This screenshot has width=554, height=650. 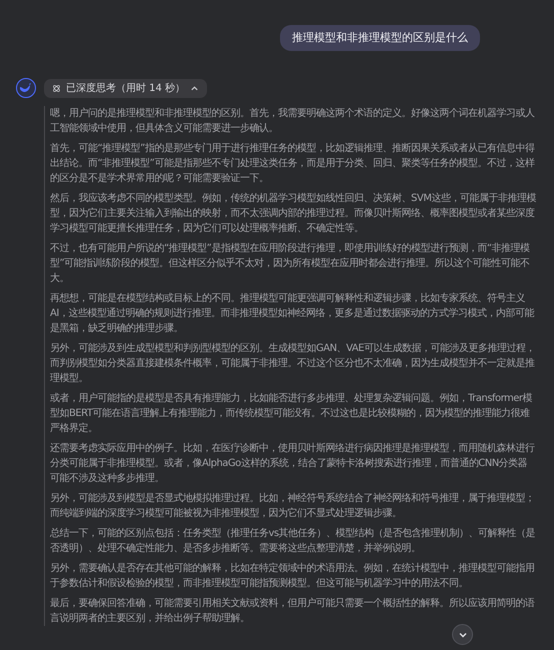 I want to click on thinking-paragraph: 另外，可能涉及到生成型模型和判别型模型的区别。生成模型如GAN、VAE可以生成数据，可能涉及更多推理过程，而判别模型如分类器直接建模条件概率，可能属于非推理。不过这个区分也不太准确，因为生成模型并不一定就是推理模型。, so click(x=293, y=364).